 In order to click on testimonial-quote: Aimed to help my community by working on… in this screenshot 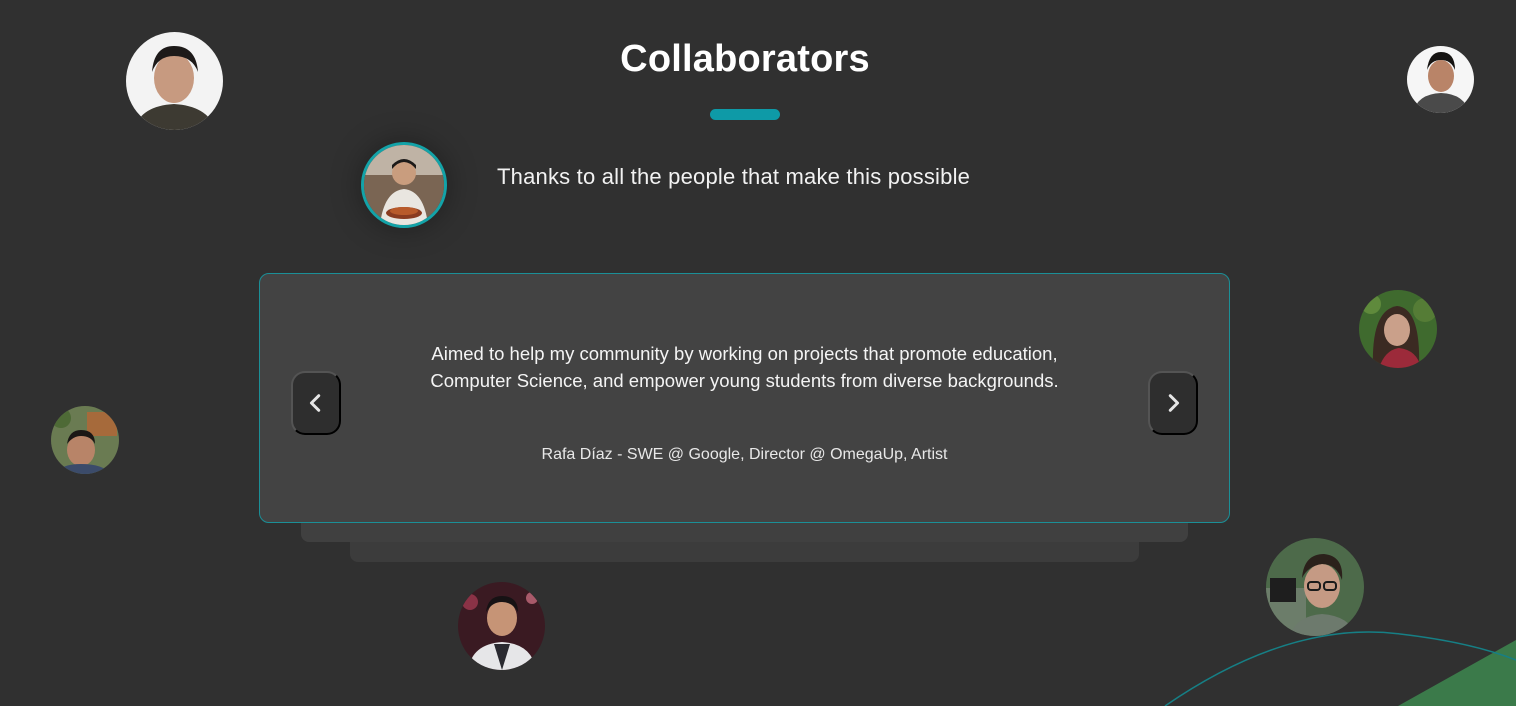, I will do `click(744, 367)`.